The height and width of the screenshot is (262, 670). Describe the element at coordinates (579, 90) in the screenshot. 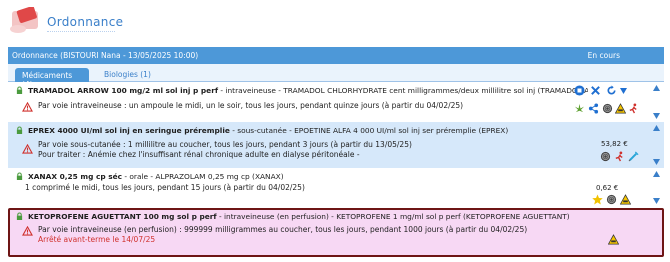

I see `stop-icon` at that location.